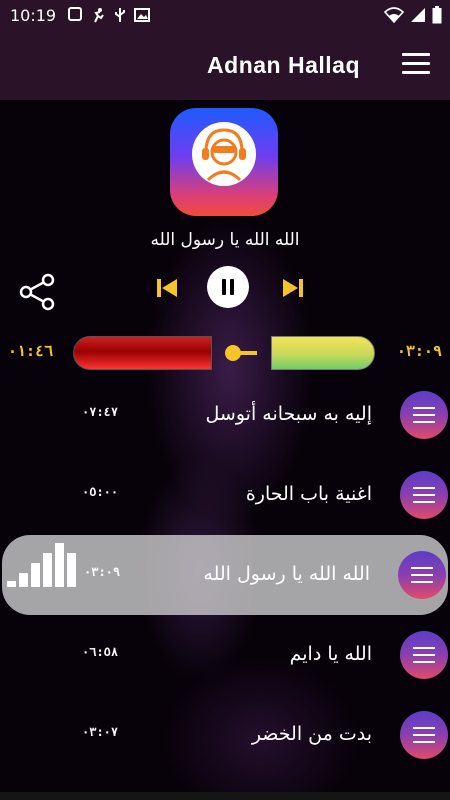  What do you see at coordinates (225, 240) in the screenshot?
I see `now-playing-title: الله الله يا رسول الله` at bounding box center [225, 240].